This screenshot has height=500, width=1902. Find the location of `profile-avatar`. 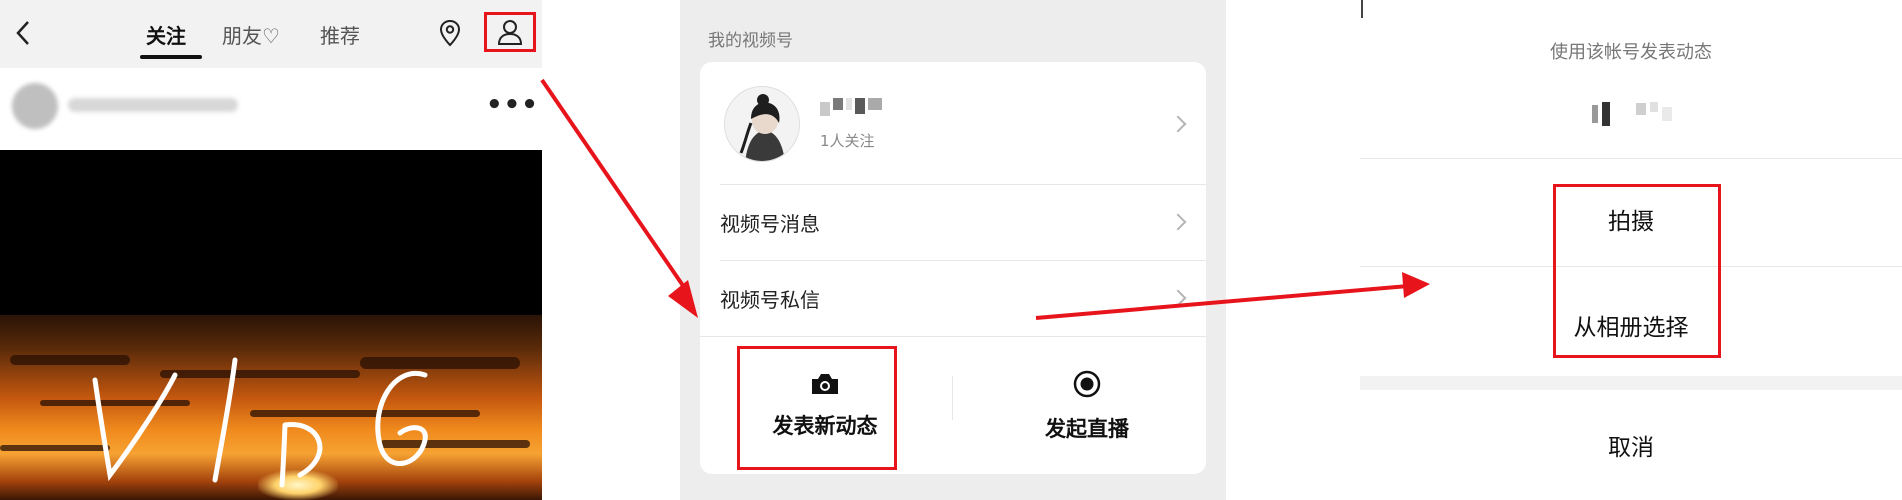

profile-avatar is located at coordinates (762, 124).